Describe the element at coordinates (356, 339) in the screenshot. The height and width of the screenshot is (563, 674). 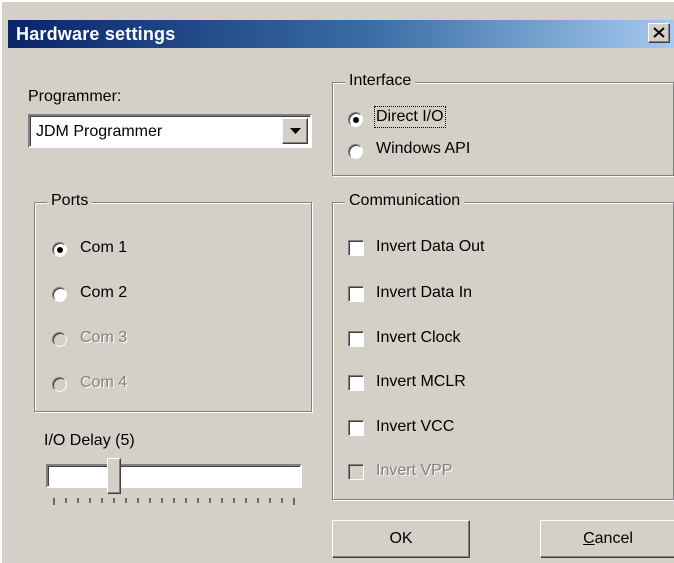
I see `checkbox-invert-clock` at that location.